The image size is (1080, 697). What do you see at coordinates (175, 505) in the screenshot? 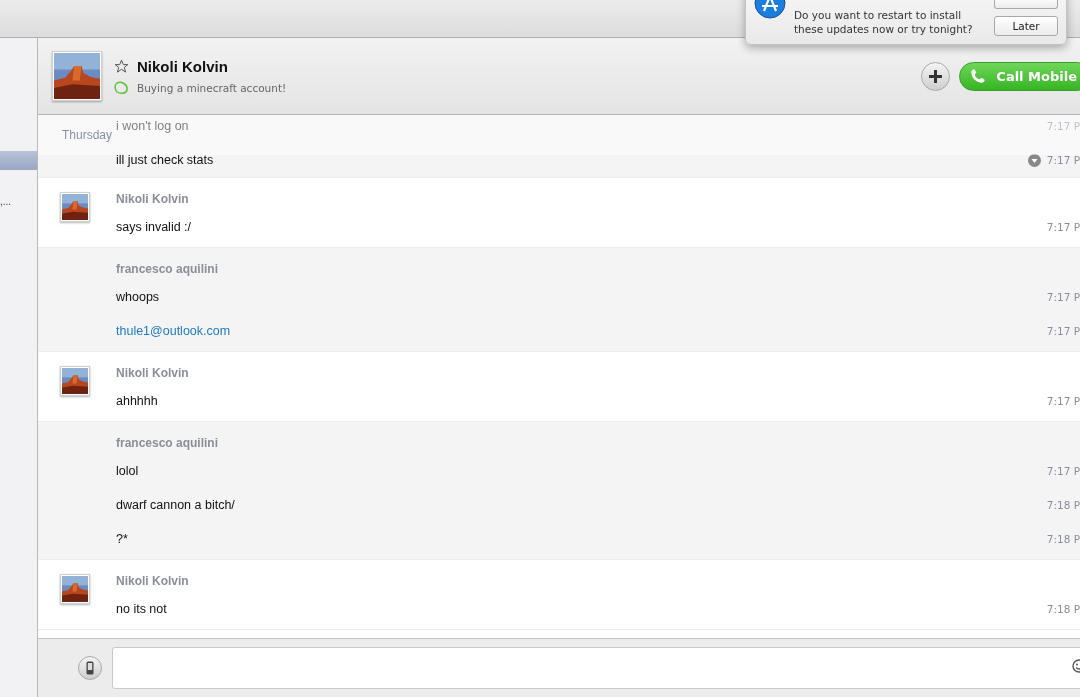
I see `message-text: dwarf cannon a bitch/` at bounding box center [175, 505].